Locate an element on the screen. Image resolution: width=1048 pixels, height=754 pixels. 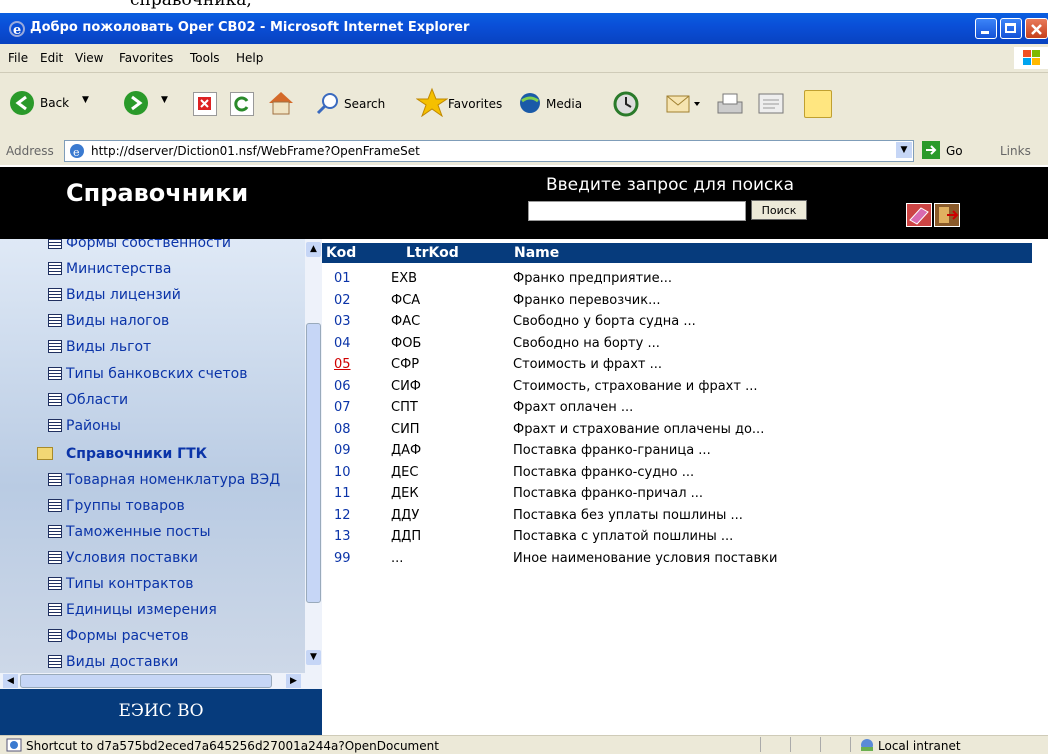
home-icon is located at coordinates (281, 103).